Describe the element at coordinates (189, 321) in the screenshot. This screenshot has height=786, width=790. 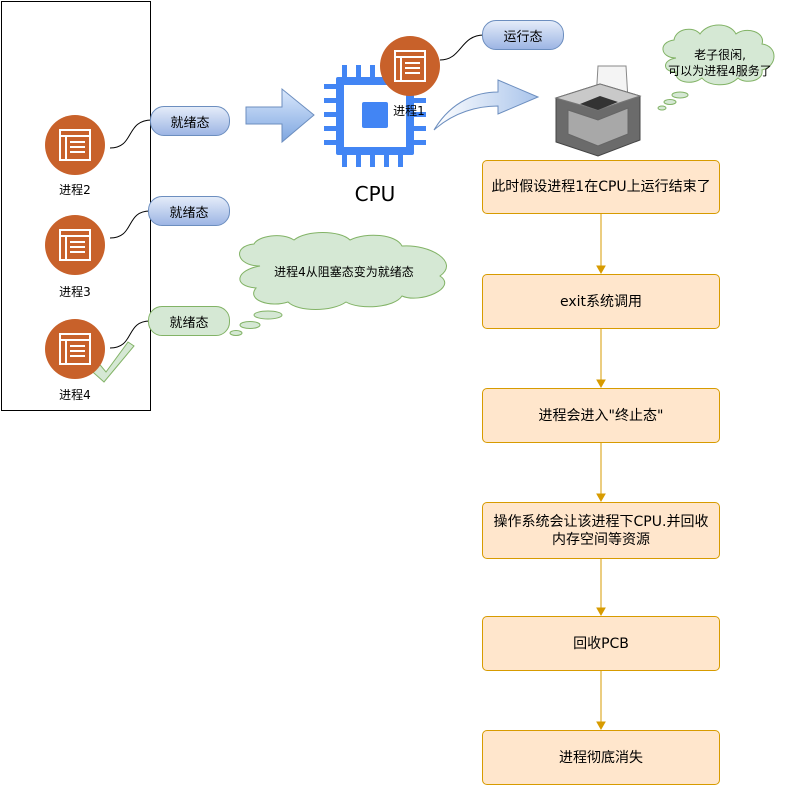
I see `process4-state-pill: 就绪态` at that location.